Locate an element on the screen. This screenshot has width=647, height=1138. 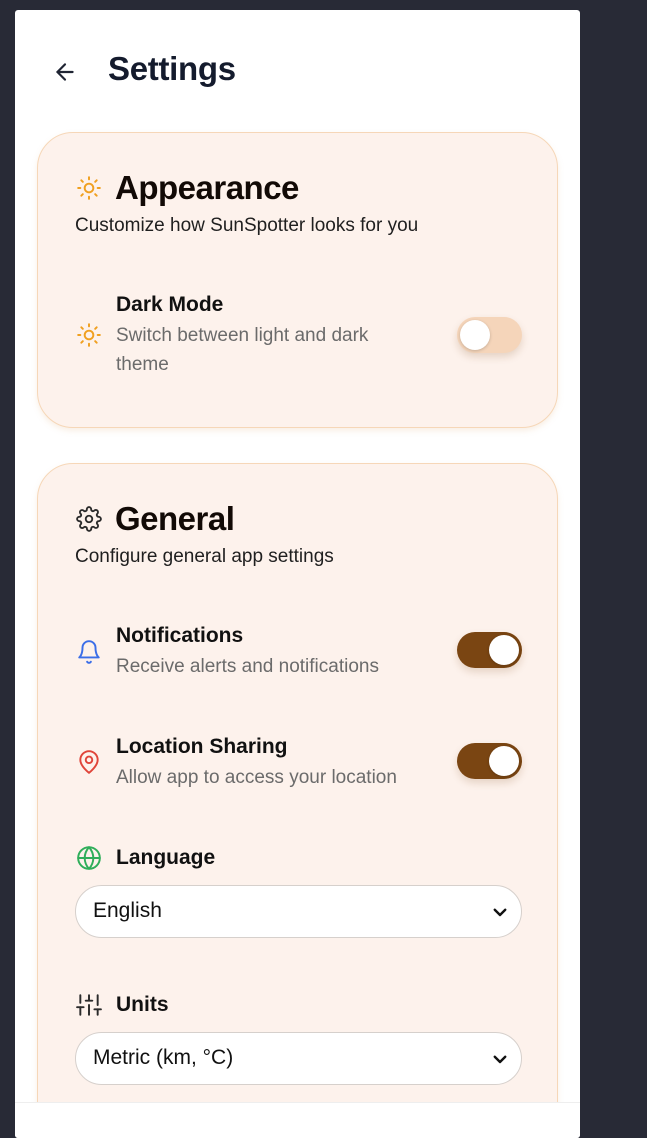
location-sharing-toggle is located at coordinates (489, 761).